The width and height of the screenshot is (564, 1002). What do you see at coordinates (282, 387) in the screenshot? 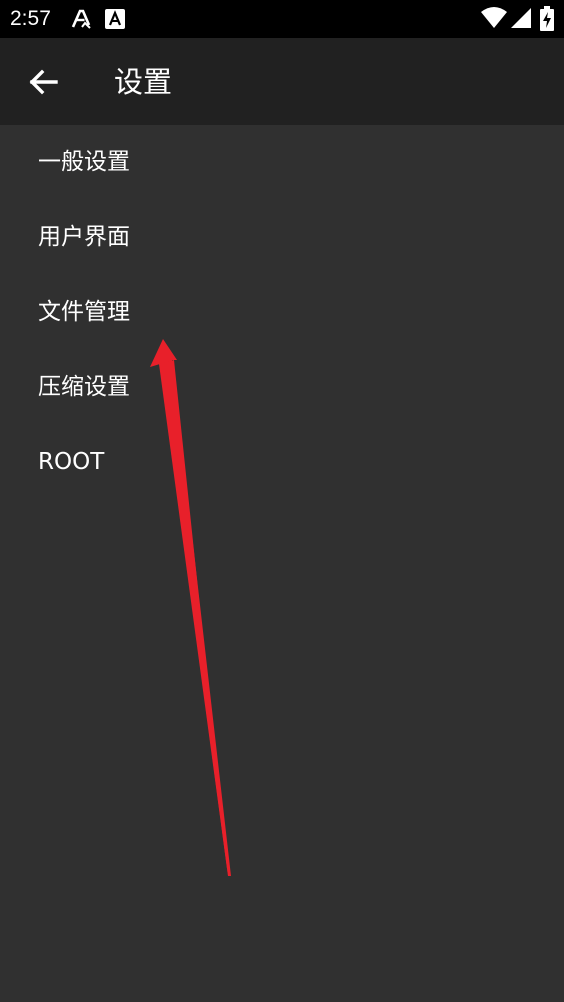
I see `settings-item-compression: 压缩设置` at bounding box center [282, 387].